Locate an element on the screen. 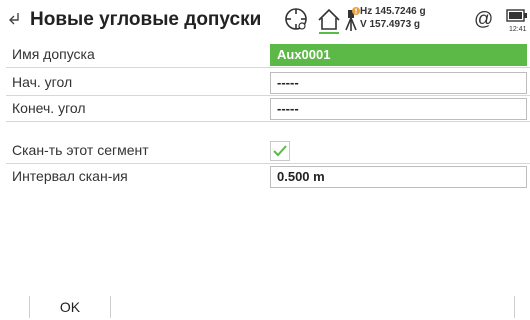  end-angle-row: Конеч. угол ----- is located at coordinates (265, 109).